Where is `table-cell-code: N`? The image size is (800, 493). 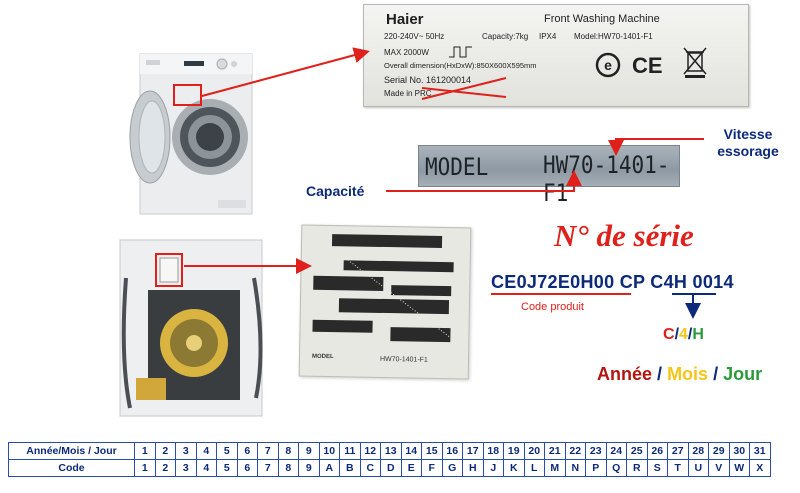
table-cell-code: N is located at coordinates (575, 468).